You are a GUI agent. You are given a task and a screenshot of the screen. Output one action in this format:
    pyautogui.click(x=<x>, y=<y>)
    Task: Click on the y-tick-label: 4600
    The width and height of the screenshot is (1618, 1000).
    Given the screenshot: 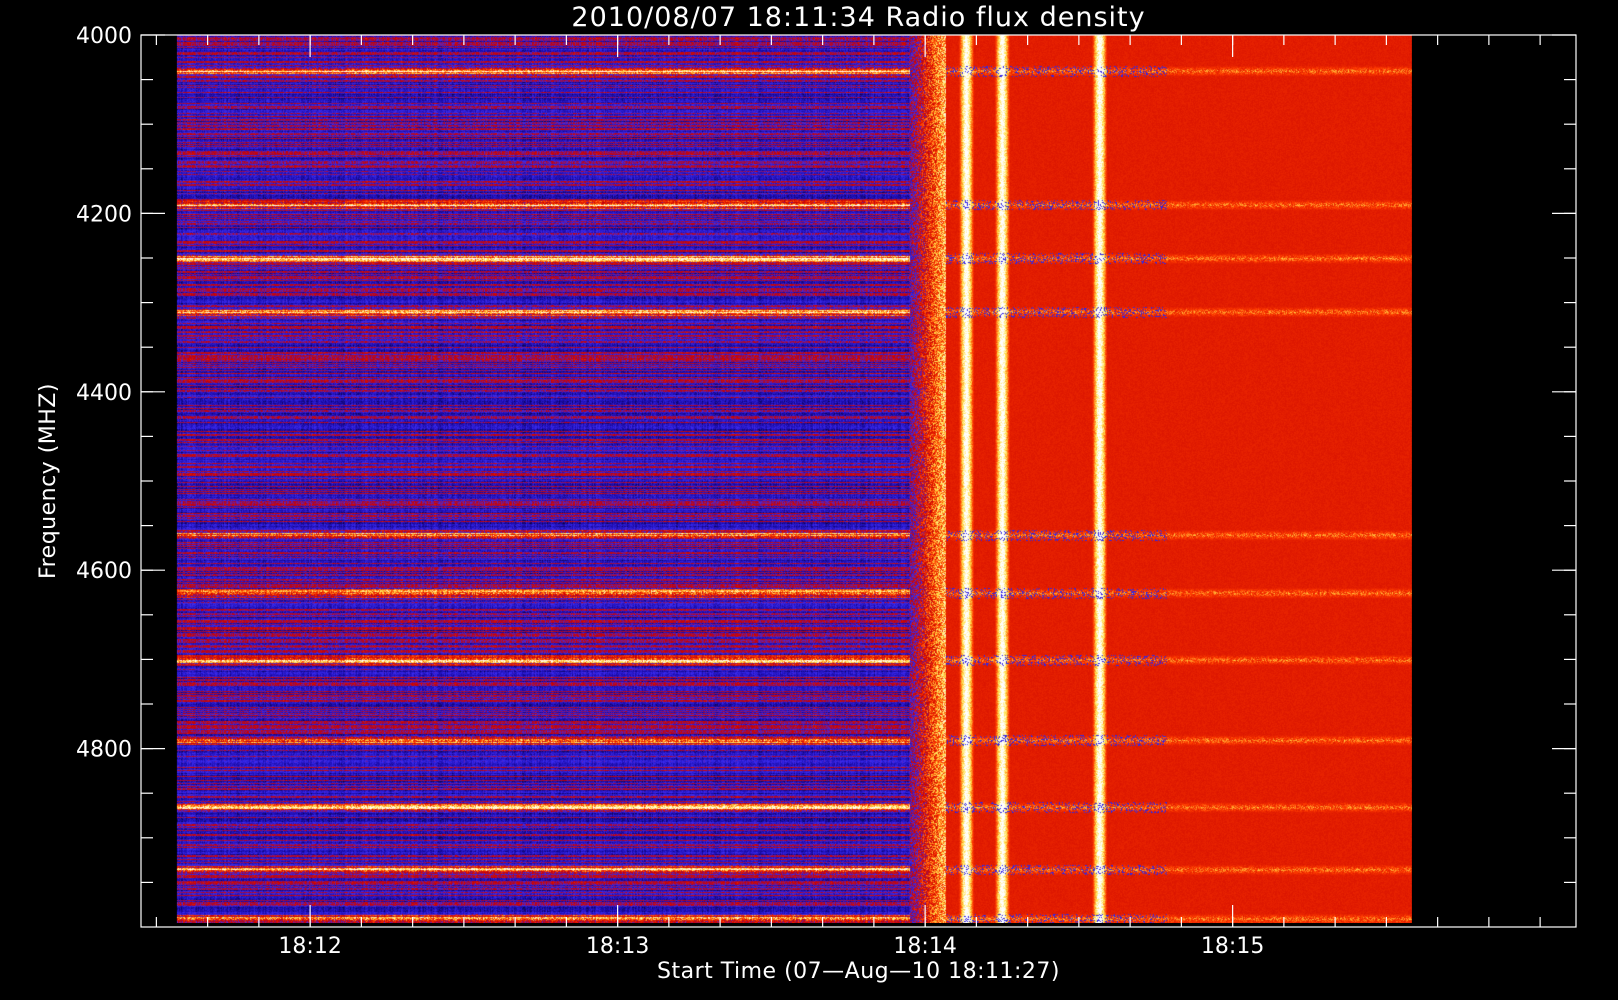 What is the action you would take?
    pyautogui.click(x=104, y=571)
    